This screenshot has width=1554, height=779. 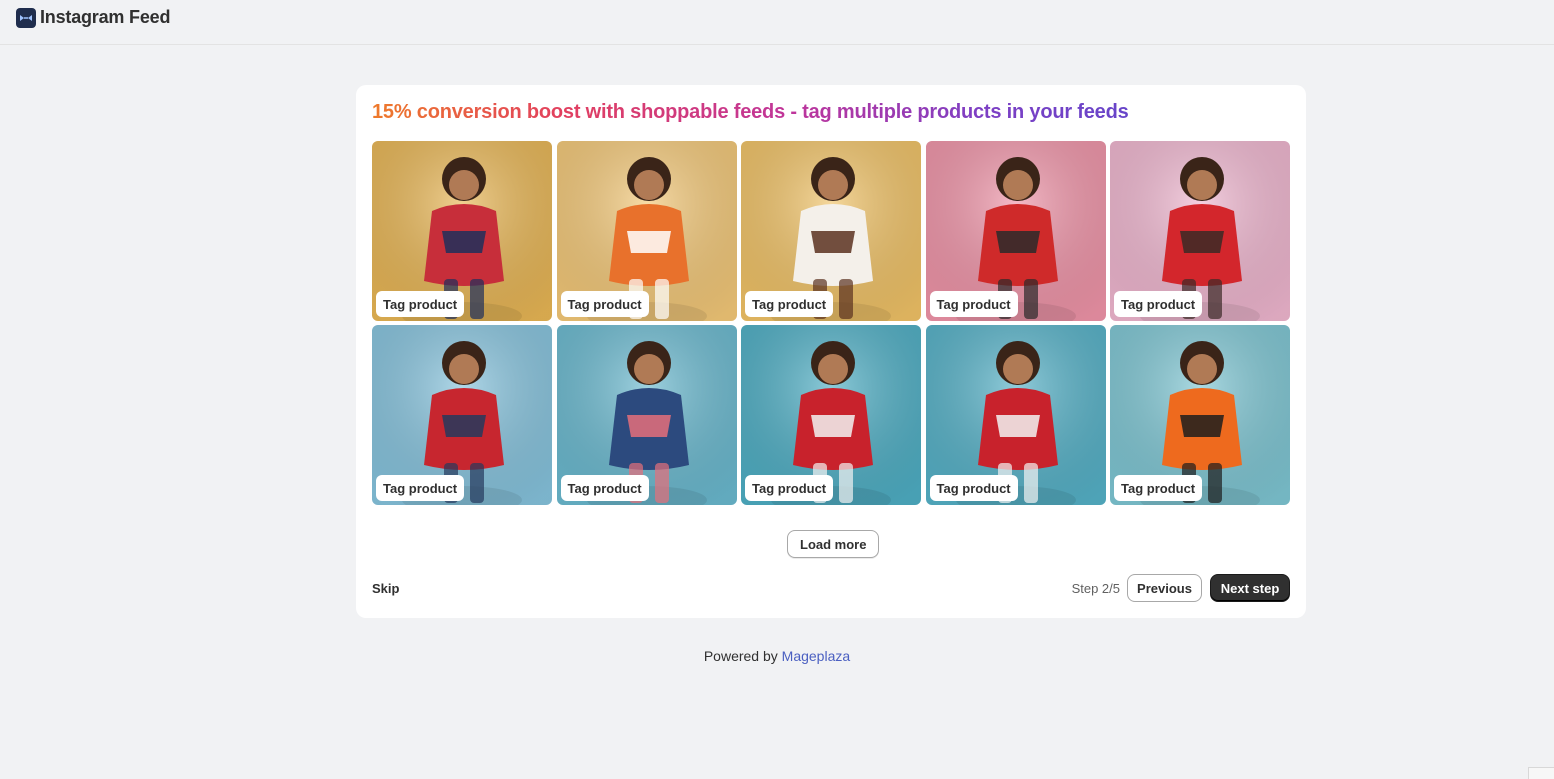 I want to click on previous-button: Previous, so click(x=1164, y=588).